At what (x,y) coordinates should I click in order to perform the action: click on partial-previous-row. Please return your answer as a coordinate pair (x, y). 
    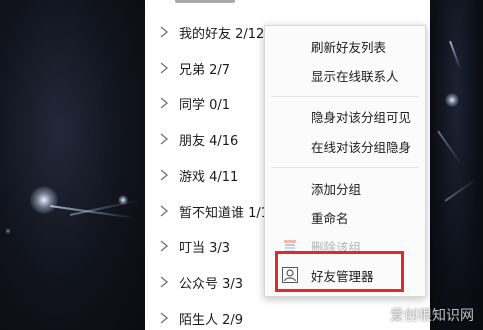
    Looking at the image, I should click on (287, 5).